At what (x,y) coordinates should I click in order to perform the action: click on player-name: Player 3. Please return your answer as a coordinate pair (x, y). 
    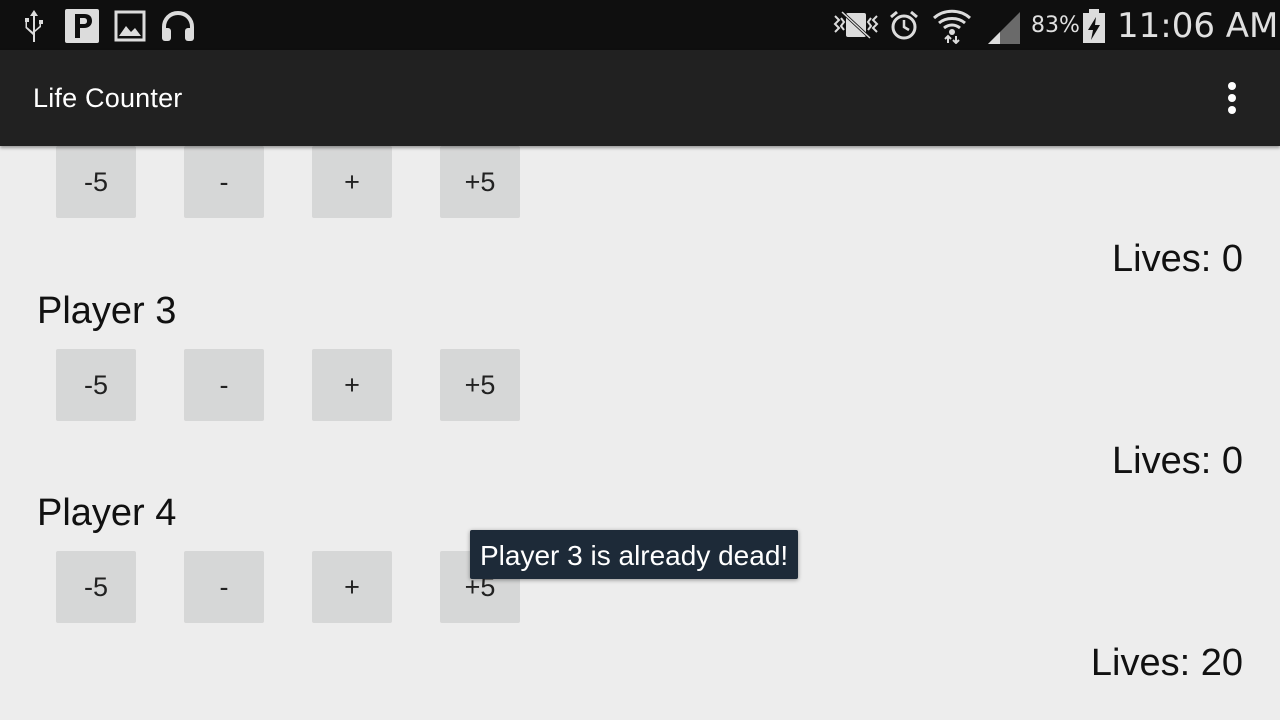
    Looking at the image, I should click on (107, 311).